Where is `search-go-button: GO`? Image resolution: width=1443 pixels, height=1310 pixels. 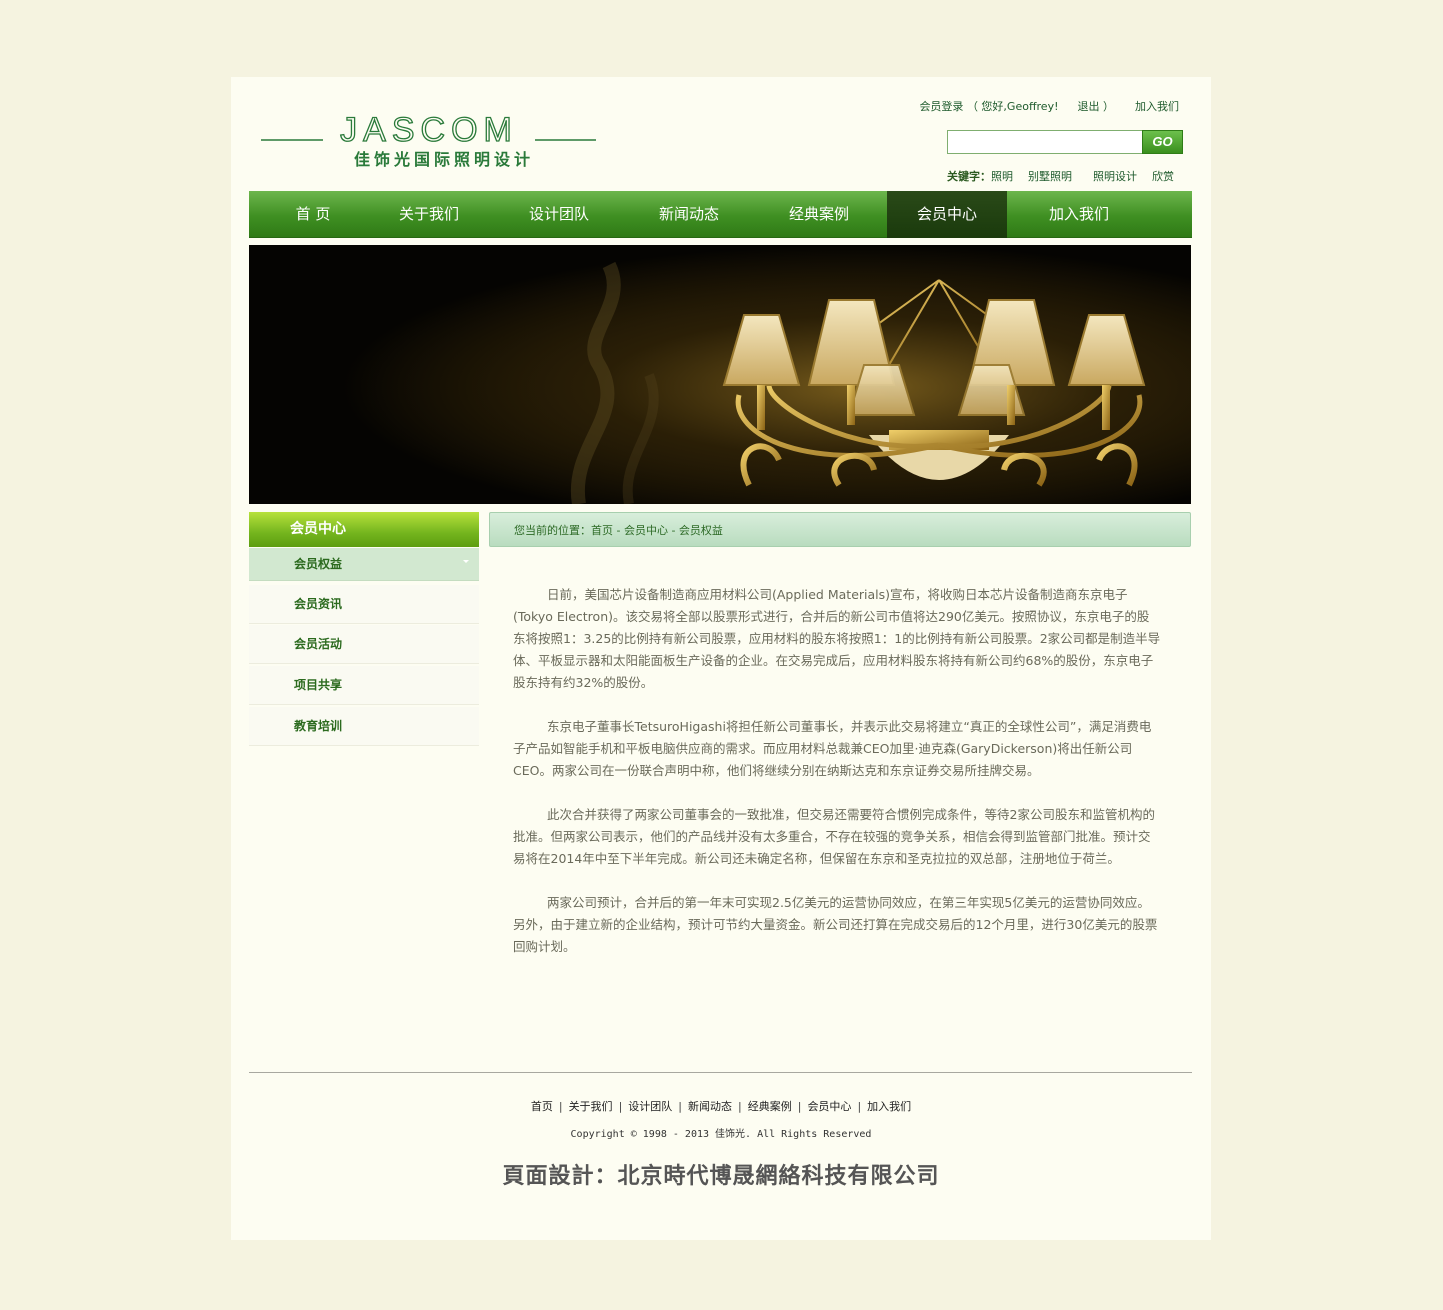 search-go-button: GO is located at coordinates (1162, 142).